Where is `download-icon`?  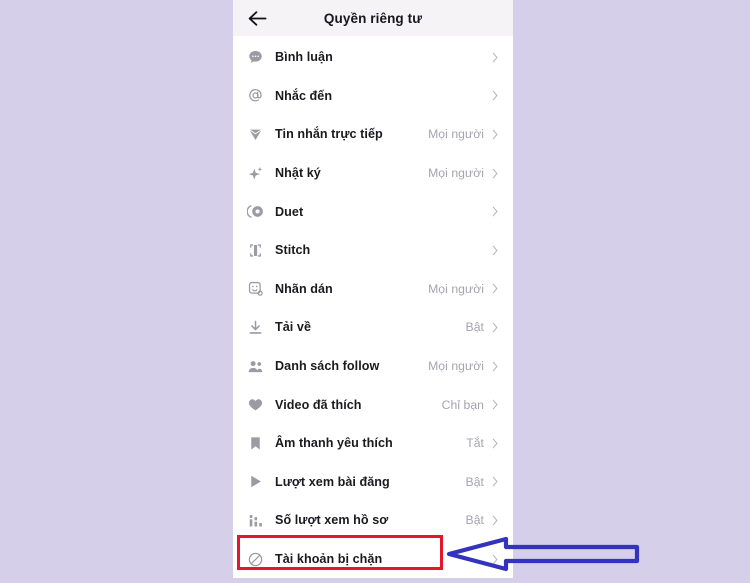
download-icon is located at coordinates (255, 327).